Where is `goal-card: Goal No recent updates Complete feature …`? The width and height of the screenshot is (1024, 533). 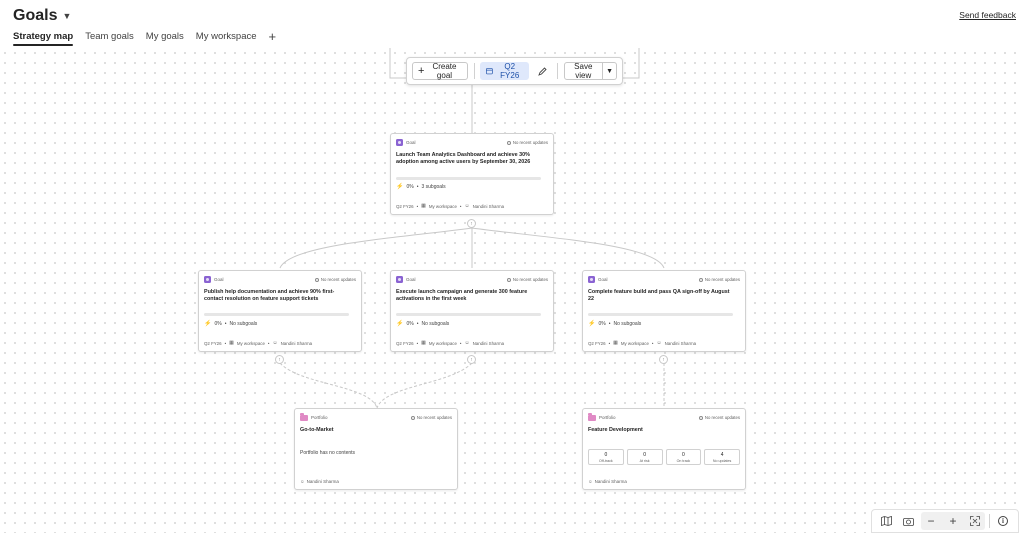
goal-card: Goal No recent updates Complete feature … is located at coordinates (664, 311).